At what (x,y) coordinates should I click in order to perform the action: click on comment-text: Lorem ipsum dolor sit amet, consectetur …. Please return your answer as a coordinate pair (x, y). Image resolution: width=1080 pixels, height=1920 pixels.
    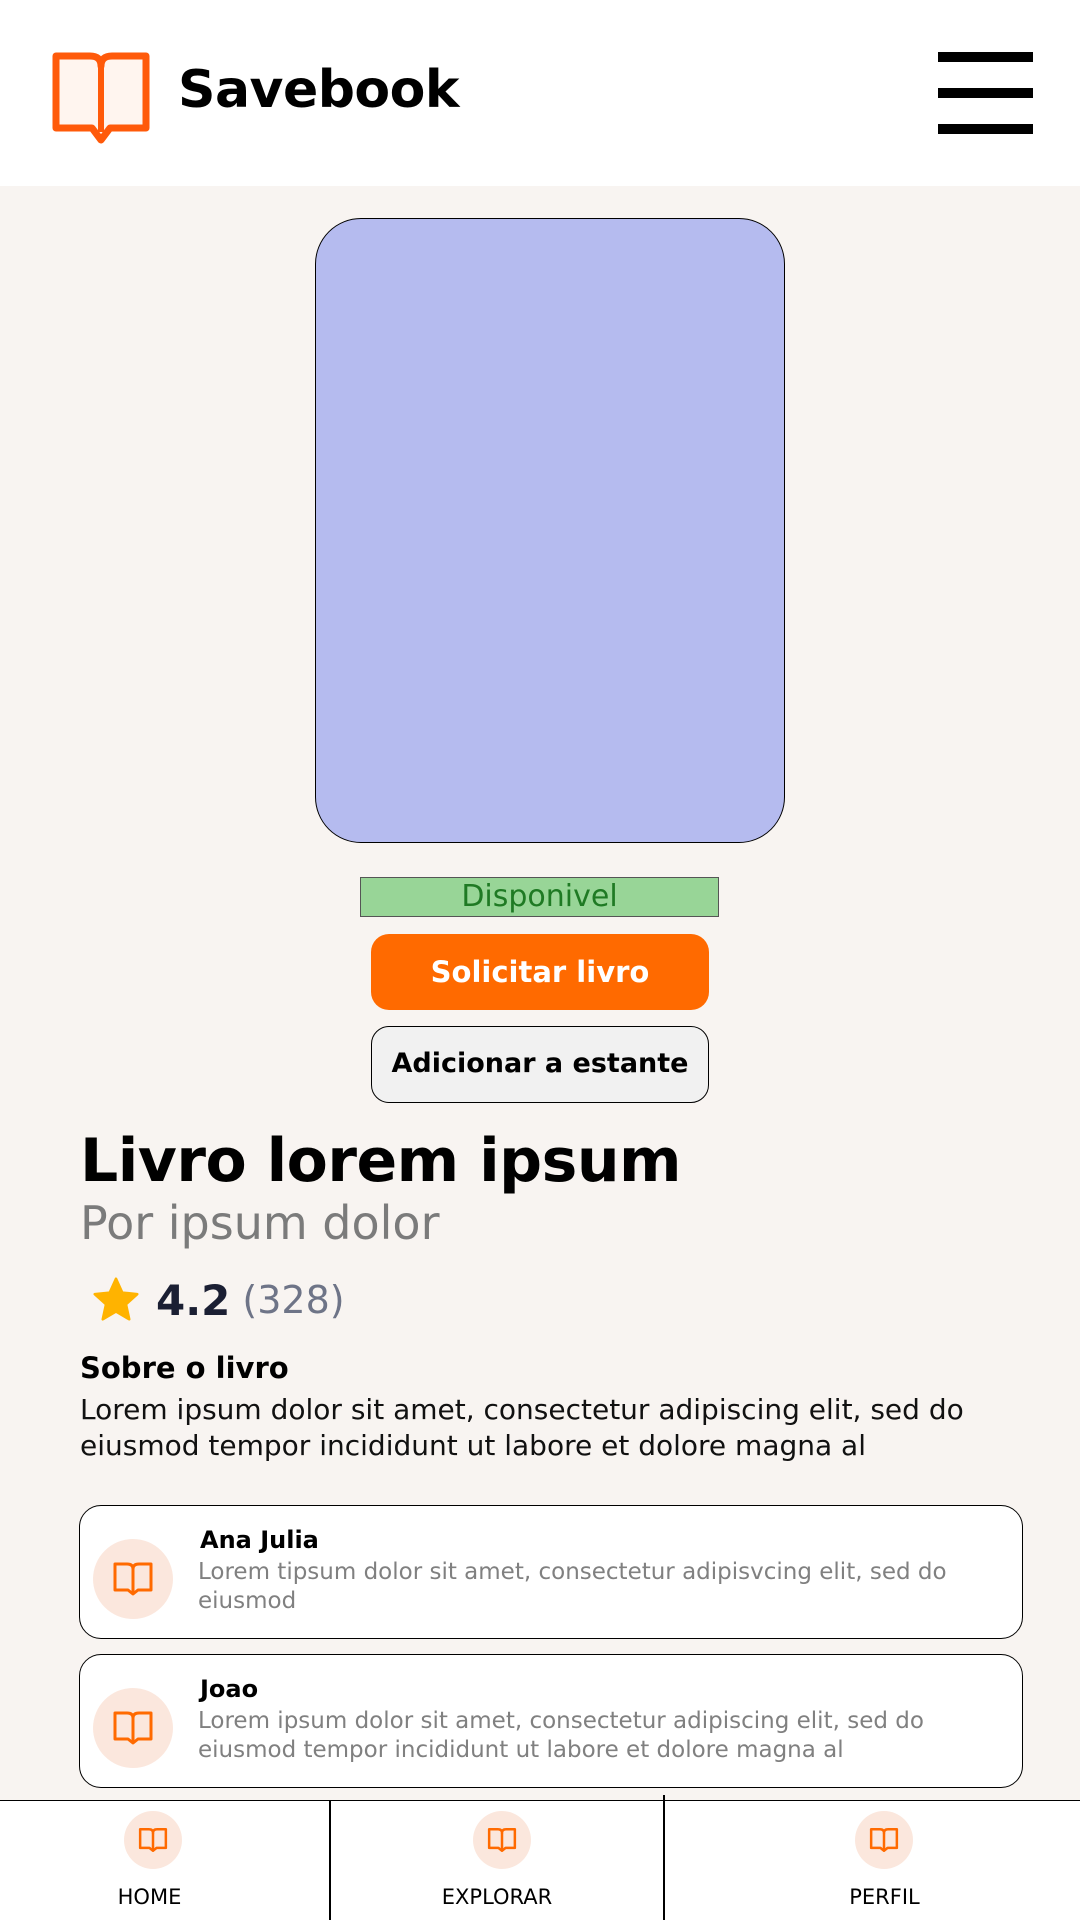
    Looking at the image, I should click on (561, 1735).